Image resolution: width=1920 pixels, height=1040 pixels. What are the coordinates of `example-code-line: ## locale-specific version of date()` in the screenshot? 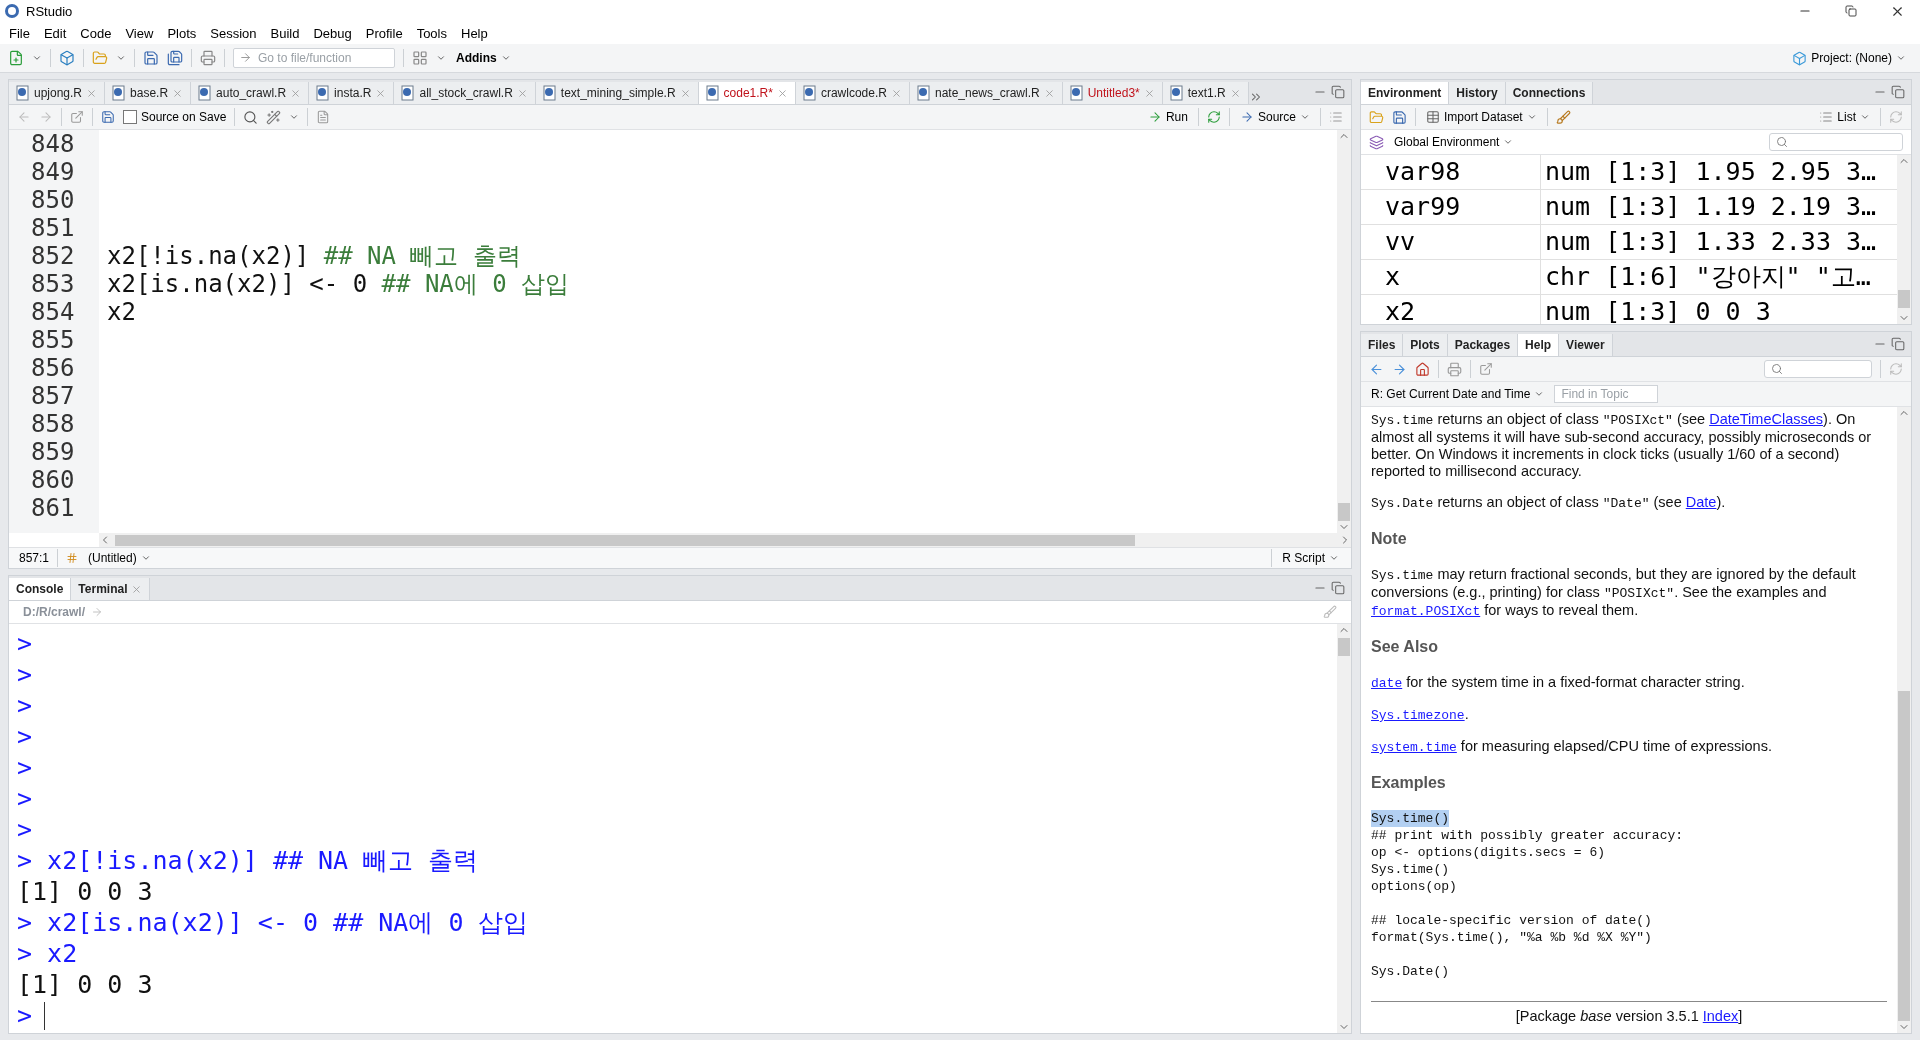 It's located at (1511, 920).